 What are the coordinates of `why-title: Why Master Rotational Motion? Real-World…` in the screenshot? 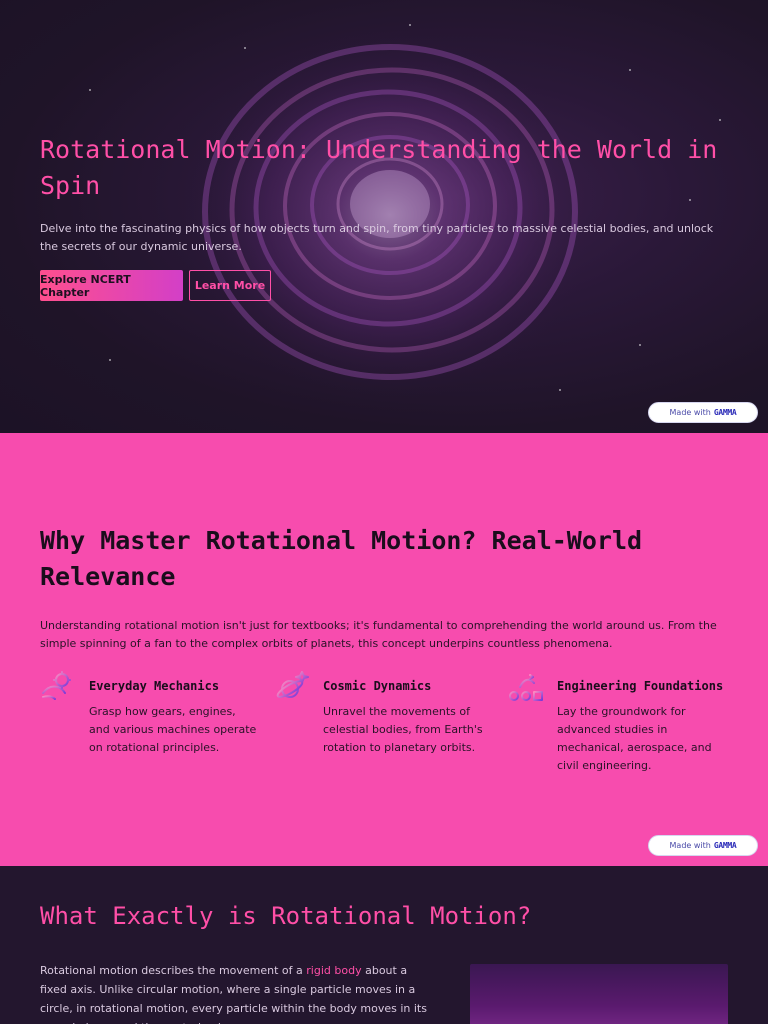 It's located at (341, 558).